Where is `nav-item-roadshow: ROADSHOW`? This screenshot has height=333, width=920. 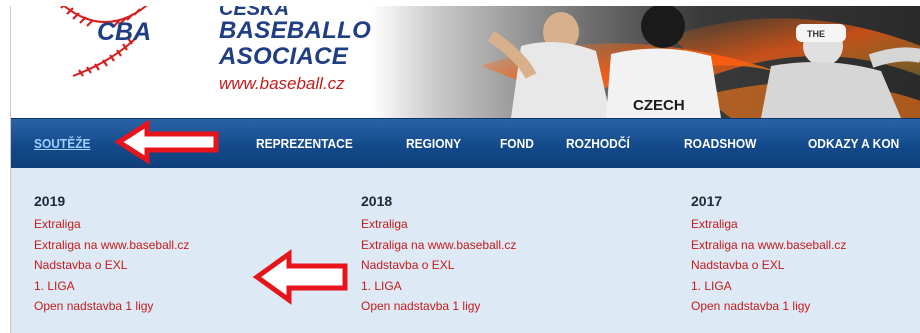
nav-item-roadshow: ROADSHOW is located at coordinates (720, 144).